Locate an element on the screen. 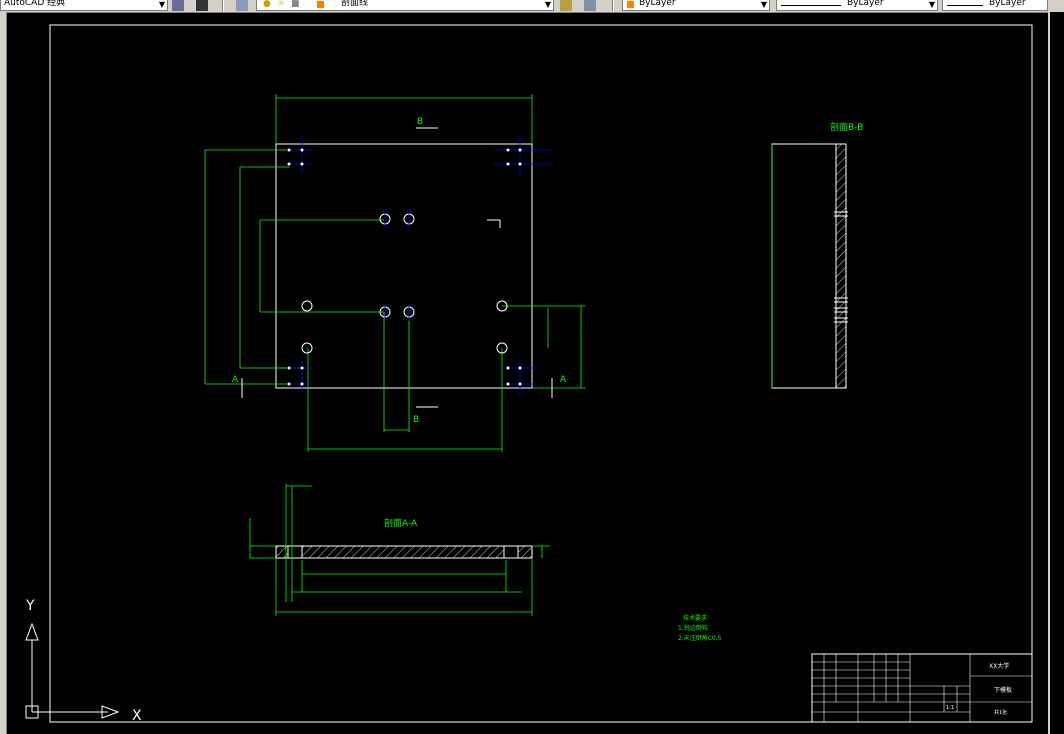  plate-outline is located at coordinates (404, 266).